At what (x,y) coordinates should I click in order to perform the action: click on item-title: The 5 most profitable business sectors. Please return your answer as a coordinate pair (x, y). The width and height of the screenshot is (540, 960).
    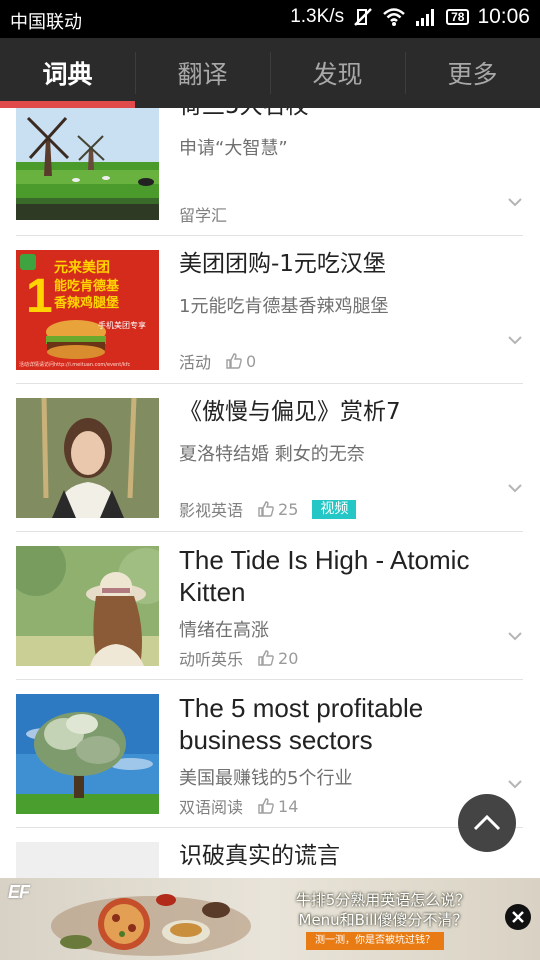
    Looking at the image, I should click on (301, 724).